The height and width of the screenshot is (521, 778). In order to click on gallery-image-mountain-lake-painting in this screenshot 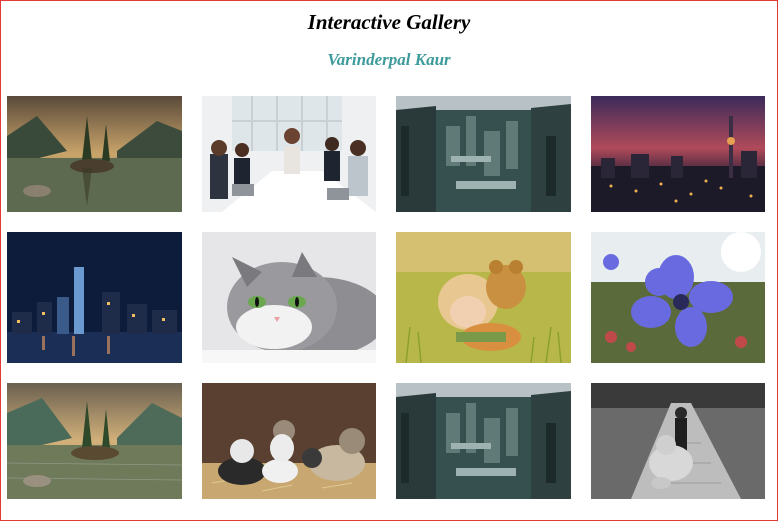, I will do `click(94, 441)`.